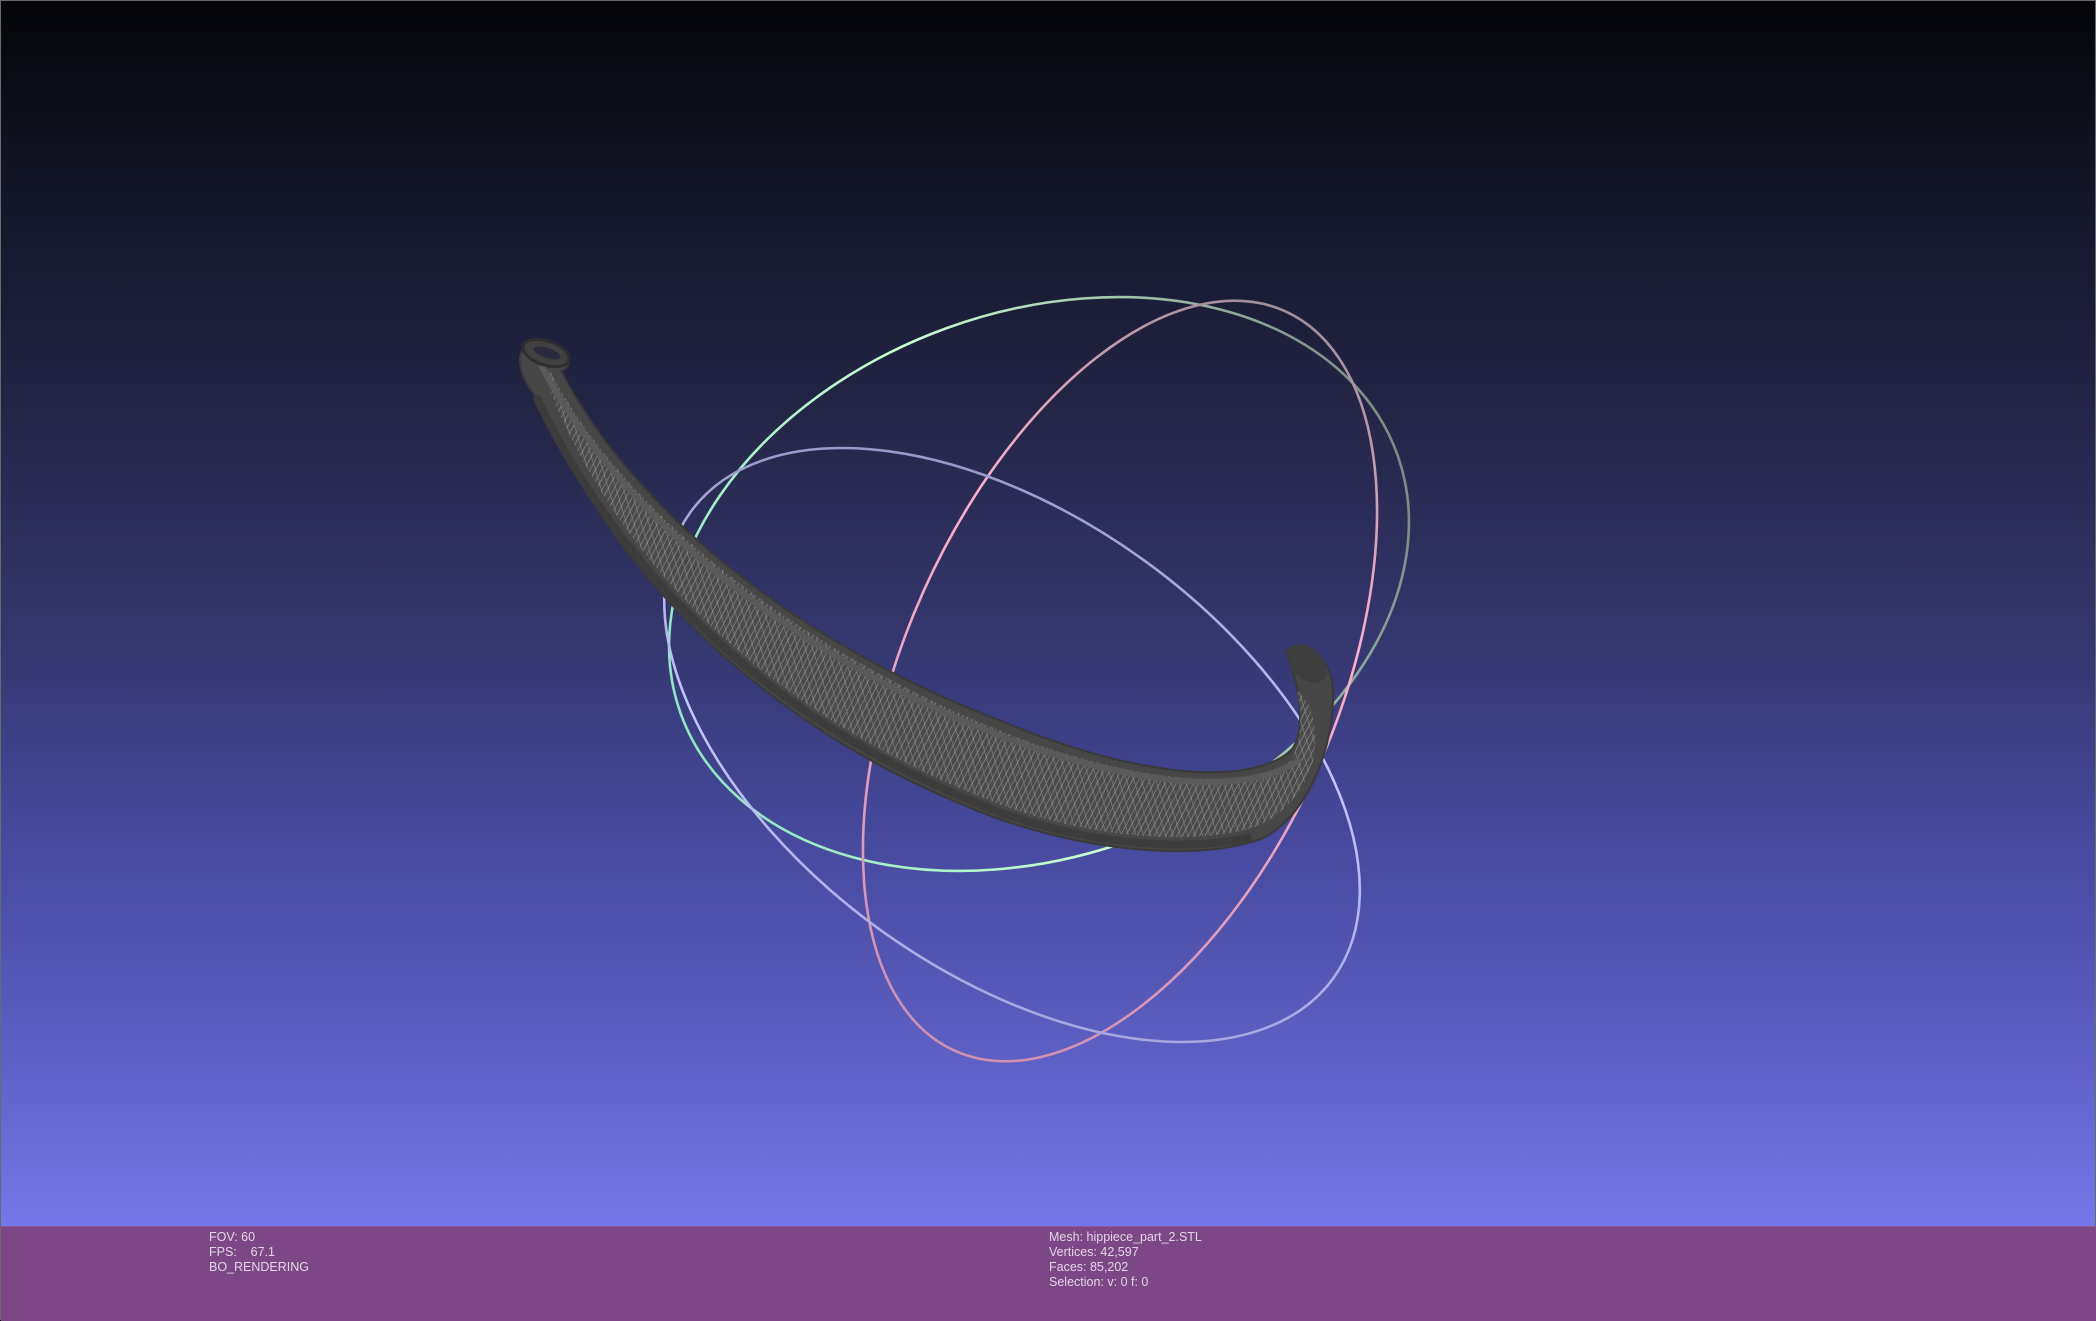 The image size is (2096, 1321). What do you see at coordinates (1094, 1252) in the screenshot?
I see `vertices-label: Vertices: 42,597` at bounding box center [1094, 1252].